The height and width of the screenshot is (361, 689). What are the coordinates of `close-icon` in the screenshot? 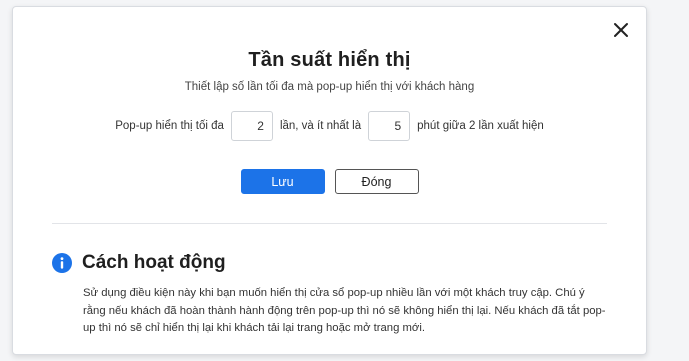 It's located at (621, 30).